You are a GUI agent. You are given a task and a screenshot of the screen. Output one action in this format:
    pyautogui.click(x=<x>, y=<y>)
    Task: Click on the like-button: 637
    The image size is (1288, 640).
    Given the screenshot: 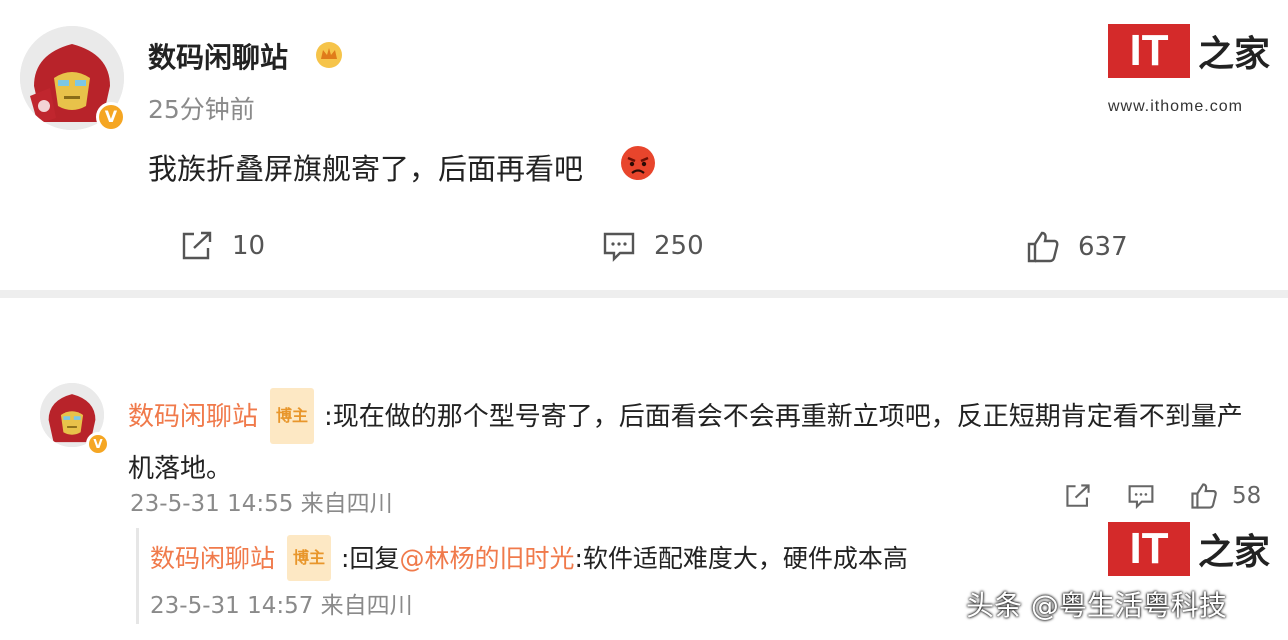 What is the action you would take?
    pyautogui.click(x=1077, y=247)
    